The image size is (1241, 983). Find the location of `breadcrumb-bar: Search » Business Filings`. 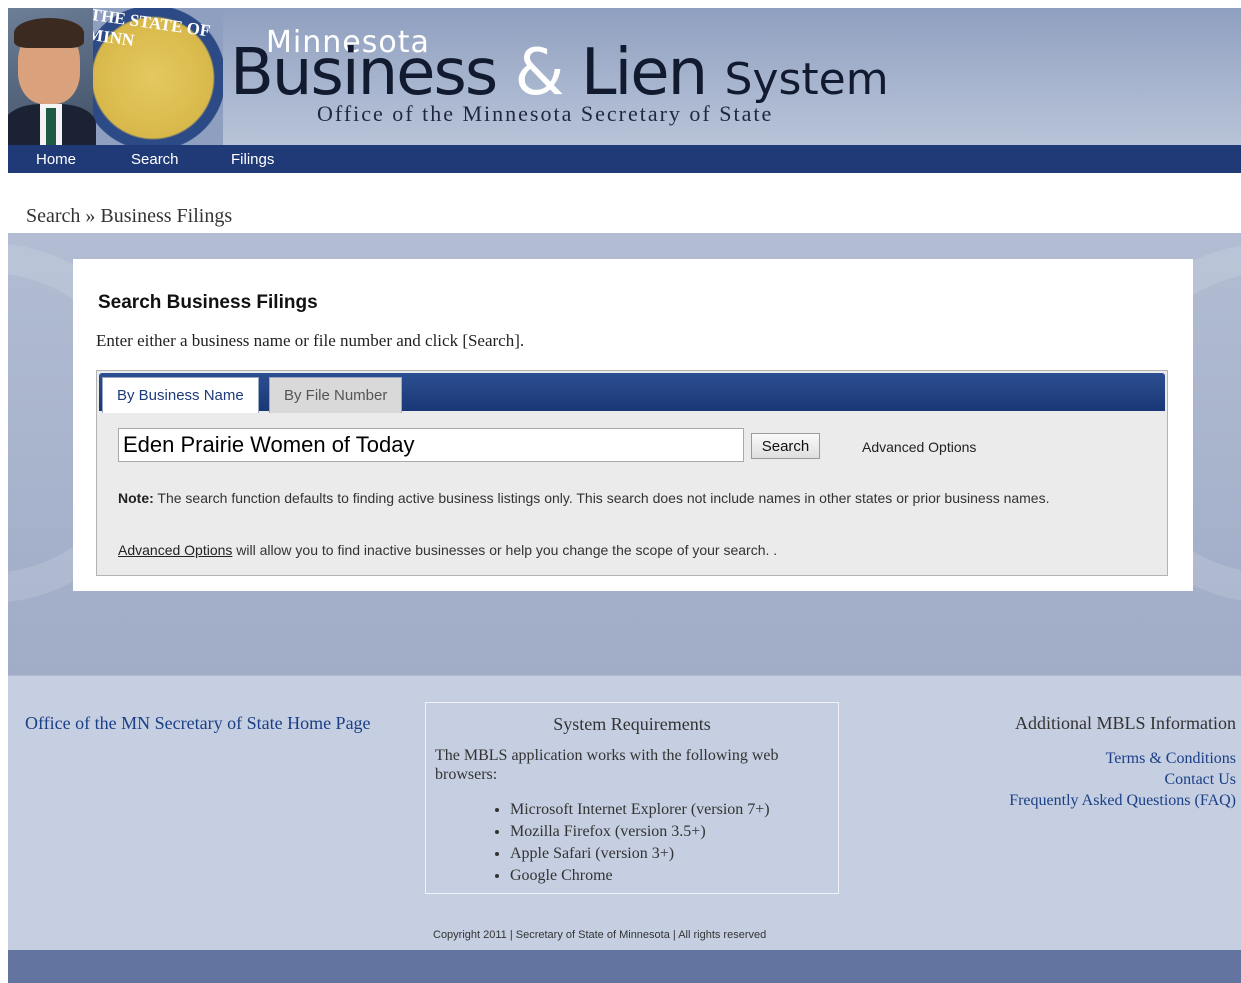

breadcrumb-bar: Search » Business Filings is located at coordinates (624, 203).